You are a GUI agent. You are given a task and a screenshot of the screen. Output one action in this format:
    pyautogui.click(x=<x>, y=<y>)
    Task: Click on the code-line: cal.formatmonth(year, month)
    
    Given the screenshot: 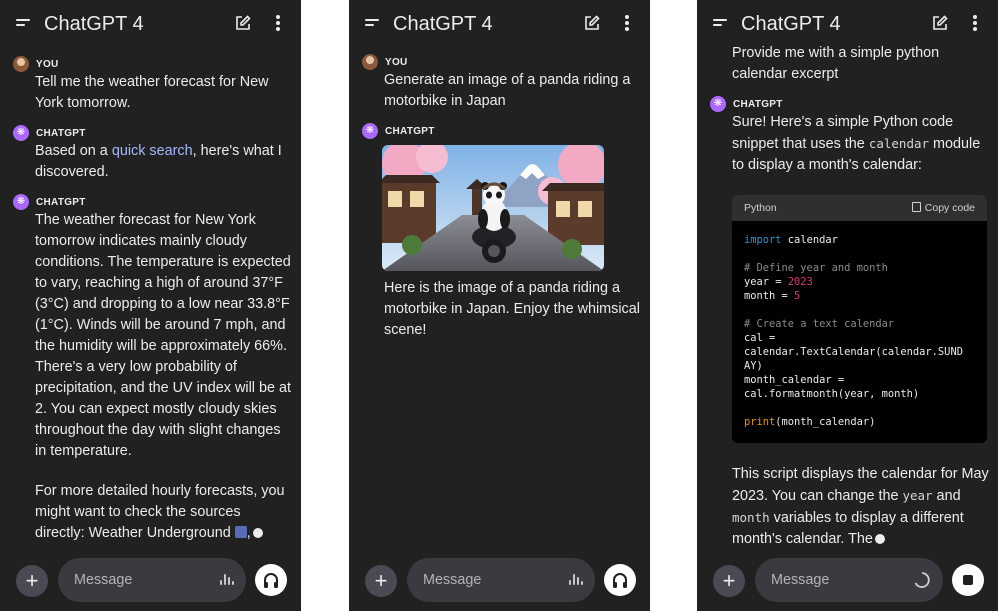 What is the action you would take?
    pyautogui.click(x=832, y=394)
    